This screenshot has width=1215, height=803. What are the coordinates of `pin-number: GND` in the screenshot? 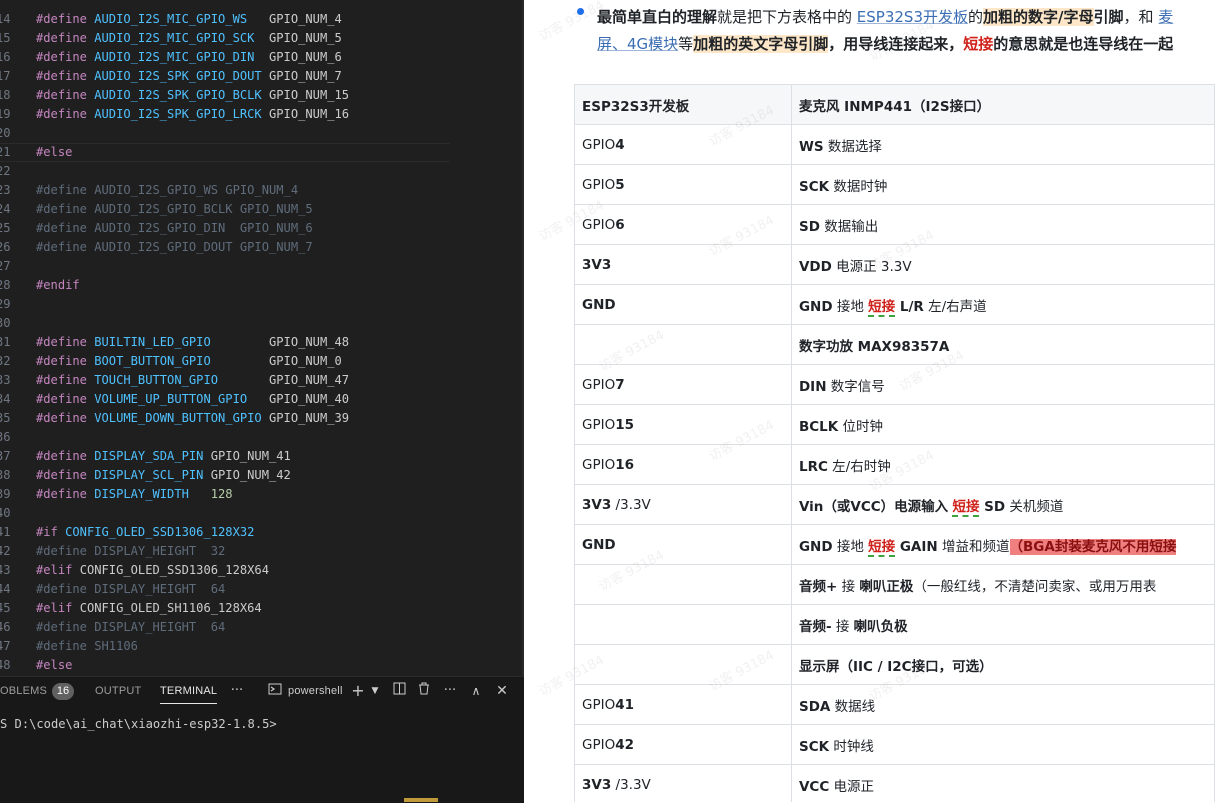 It's located at (599, 304).